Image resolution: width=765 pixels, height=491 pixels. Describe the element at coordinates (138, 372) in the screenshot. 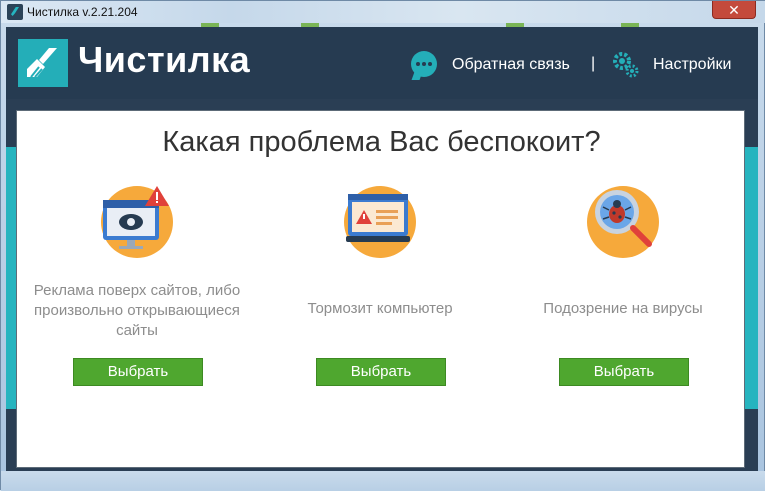

I see `select-button-ads: Выбрать` at that location.